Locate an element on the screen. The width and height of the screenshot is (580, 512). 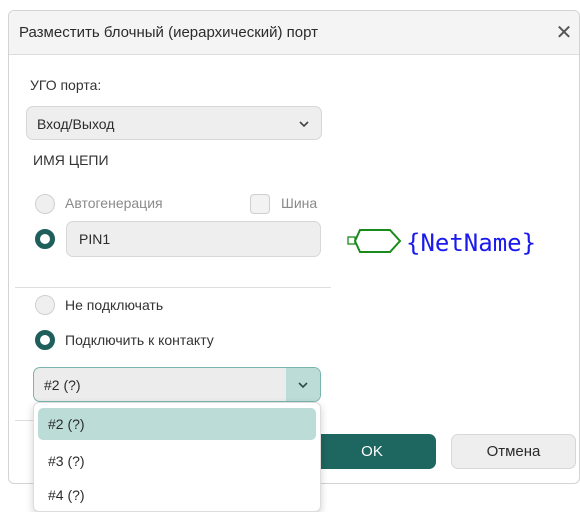
connect-pin-radio is located at coordinates (45, 340).